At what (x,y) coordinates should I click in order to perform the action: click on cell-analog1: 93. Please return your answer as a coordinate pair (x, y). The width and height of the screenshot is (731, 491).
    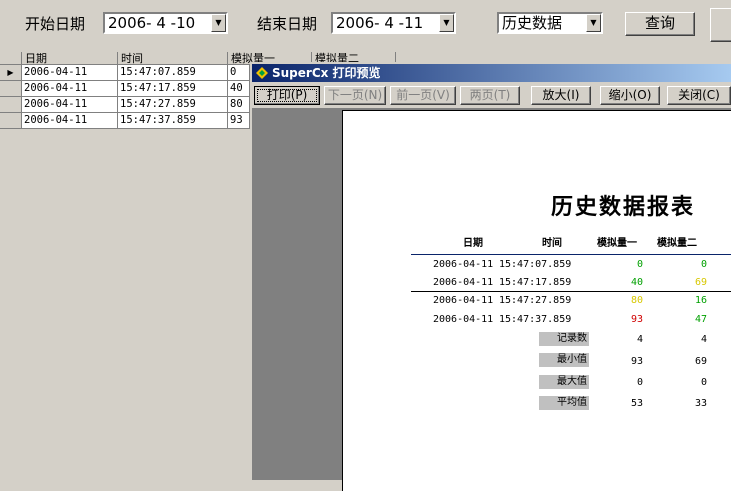
    Looking at the image, I should click on (239, 121).